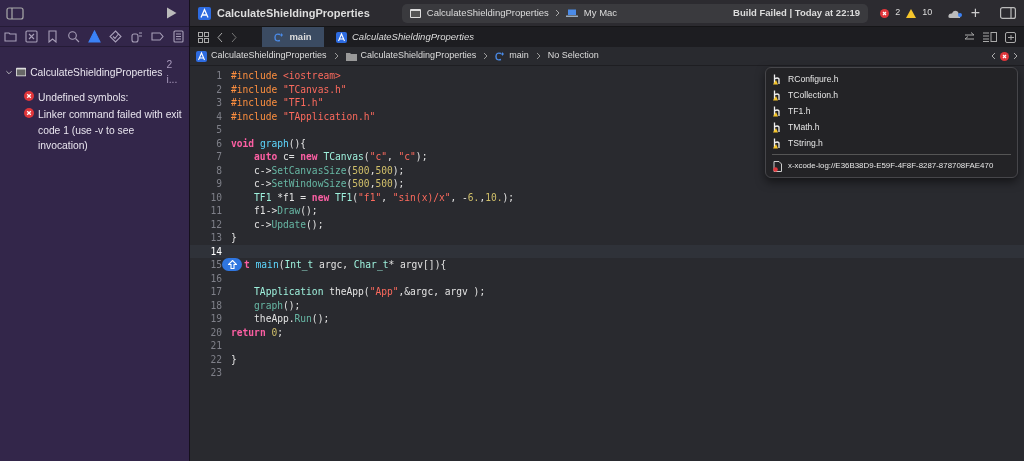 This screenshot has width=1024, height=461. Describe the element at coordinates (232, 264) in the screenshot. I see `issue-badge` at that location.